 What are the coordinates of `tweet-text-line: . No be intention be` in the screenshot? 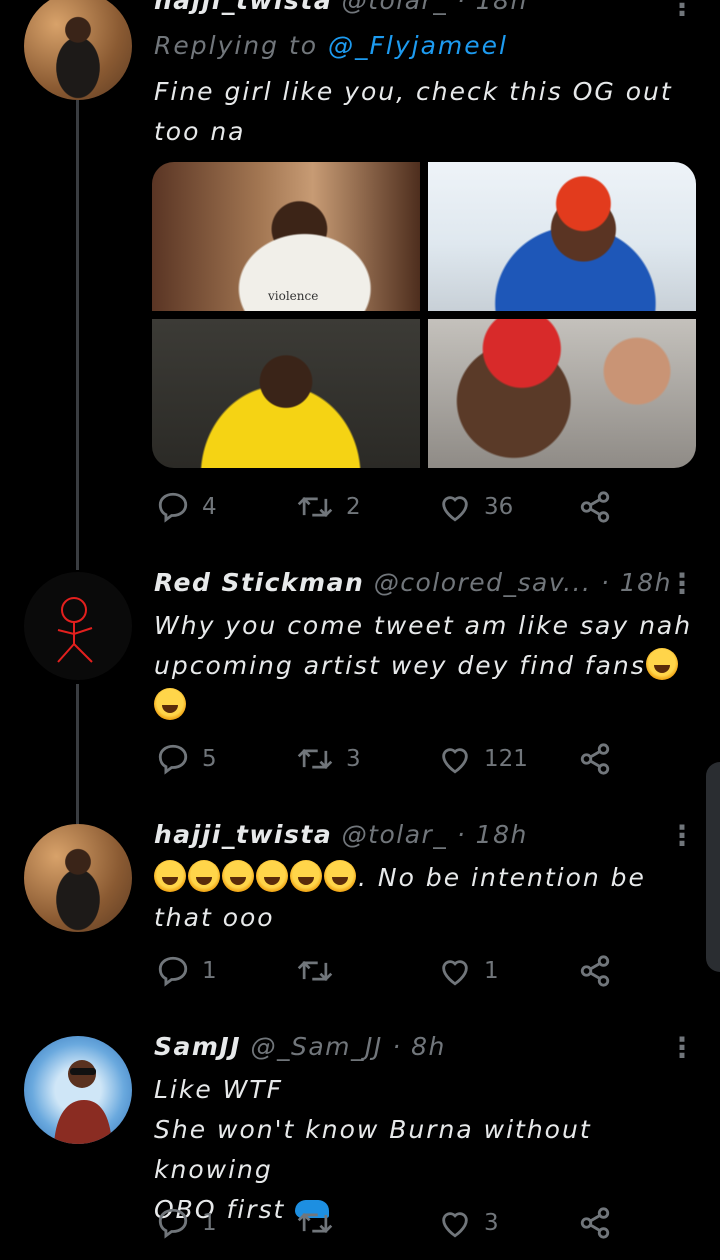 It's located at (424, 878).